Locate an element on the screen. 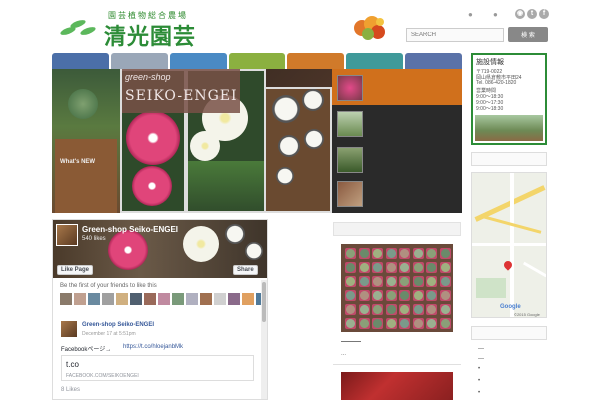 The image size is (600, 400). post-date: December 17 at 5:51pm is located at coordinates (109, 334).